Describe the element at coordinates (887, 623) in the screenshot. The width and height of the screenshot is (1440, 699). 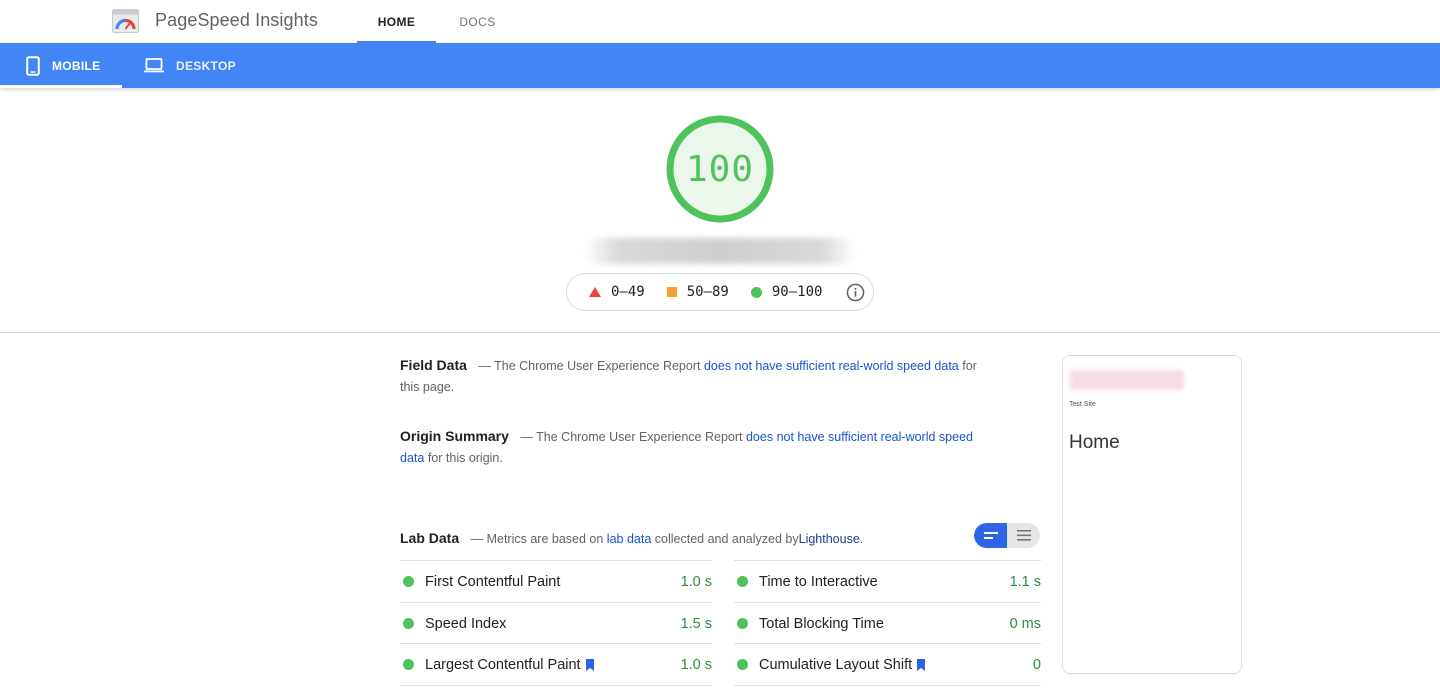
I see `metric-total-blocking-time: Total Blocking Time 0 ms` at that location.